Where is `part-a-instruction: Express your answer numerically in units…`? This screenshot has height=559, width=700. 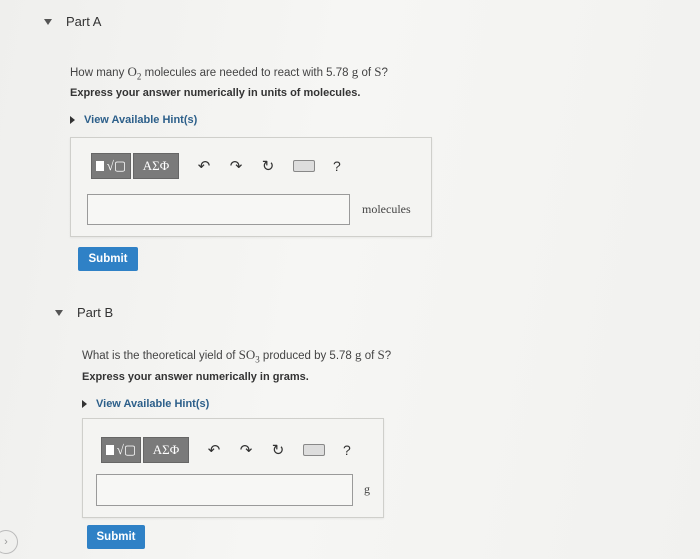
part-a-instruction: Express your answer numerically in units… is located at coordinates (215, 93).